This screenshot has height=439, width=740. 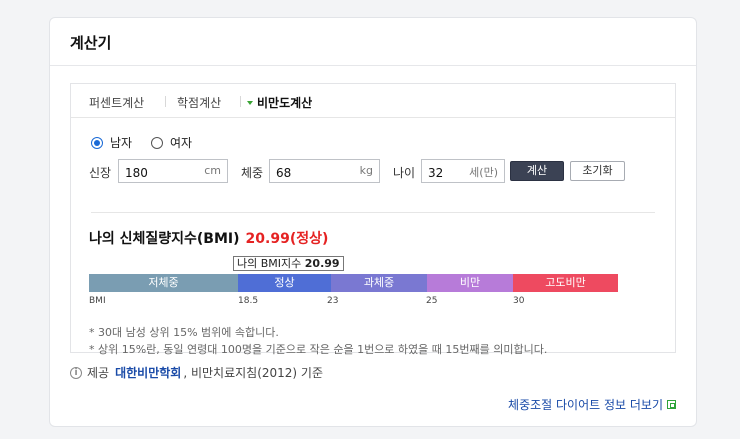 What do you see at coordinates (248, 301) in the screenshot?
I see `bmi-tick-label: 18.5` at bounding box center [248, 301].